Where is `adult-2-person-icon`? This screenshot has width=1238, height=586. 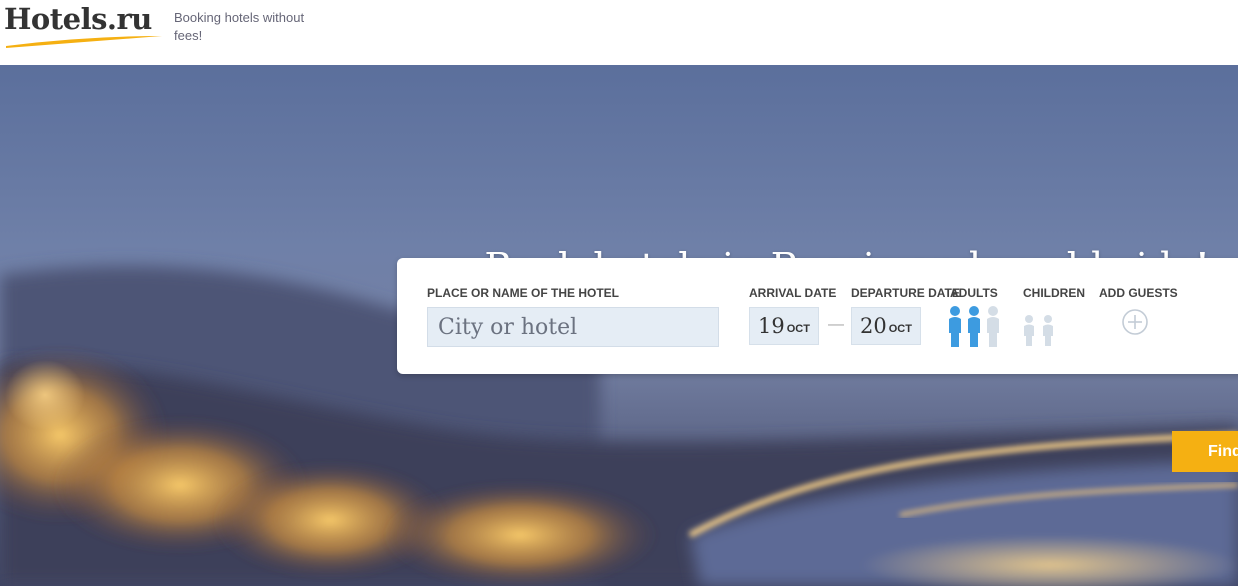
adult-2-person-icon is located at coordinates (974, 326).